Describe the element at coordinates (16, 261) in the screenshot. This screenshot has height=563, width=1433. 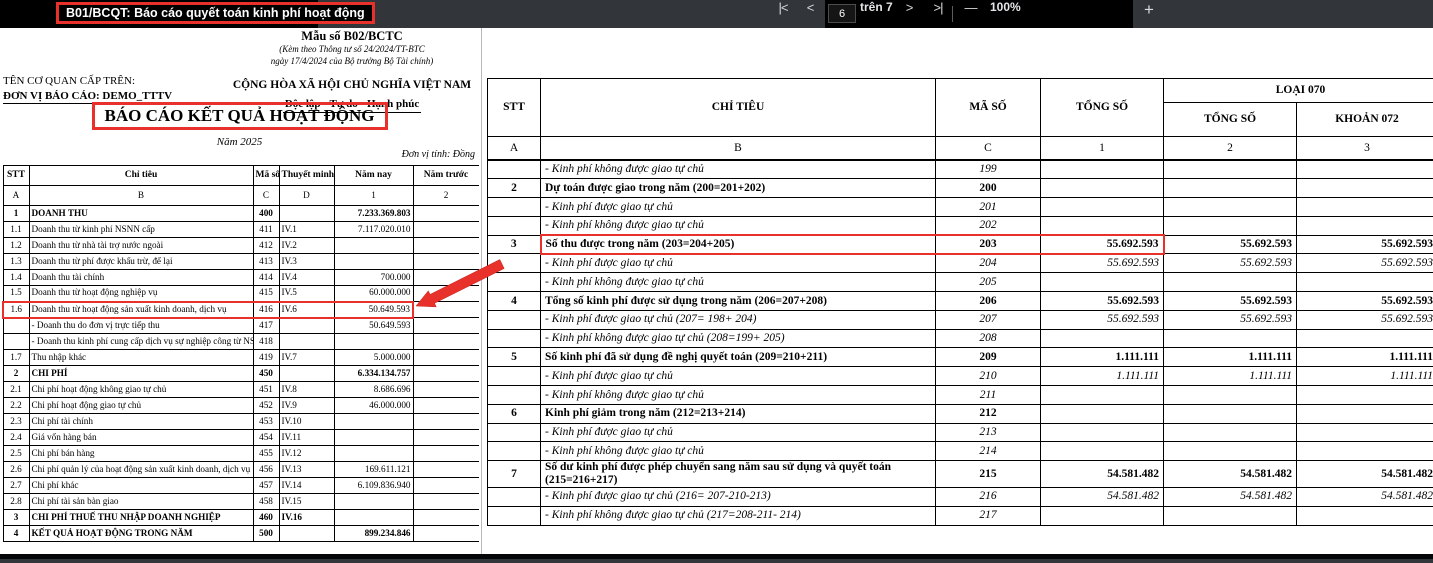
I see `table-cell: 1.3` at that location.